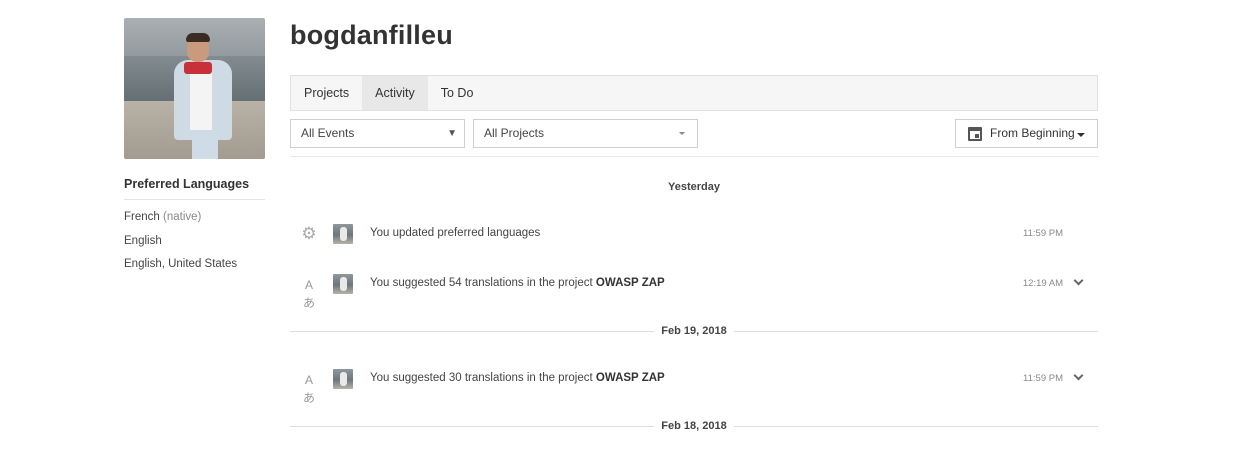 The width and height of the screenshot is (1243, 453). What do you see at coordinates (194, 188) in the screenshot?
I see `preferred-languages-title: Preferred Languages` at bounding box center [194, 188].